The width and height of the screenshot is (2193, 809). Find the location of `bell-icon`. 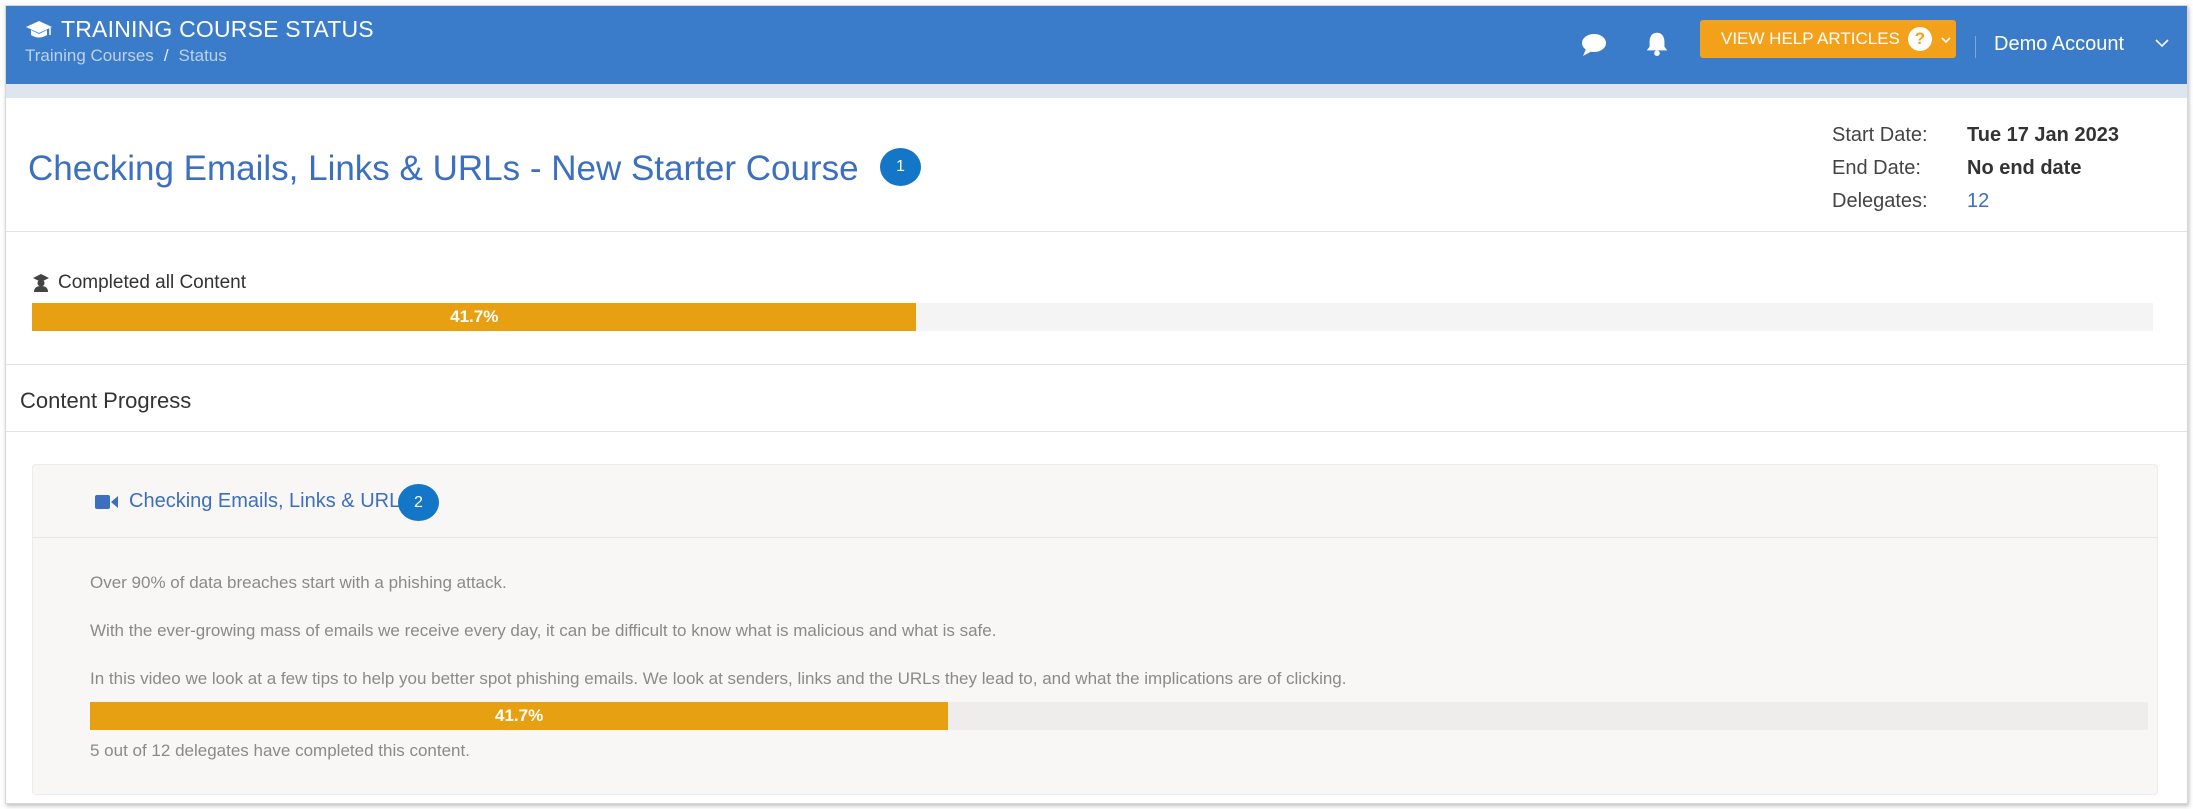

bell-icon is located at coordinates (1657, 43).